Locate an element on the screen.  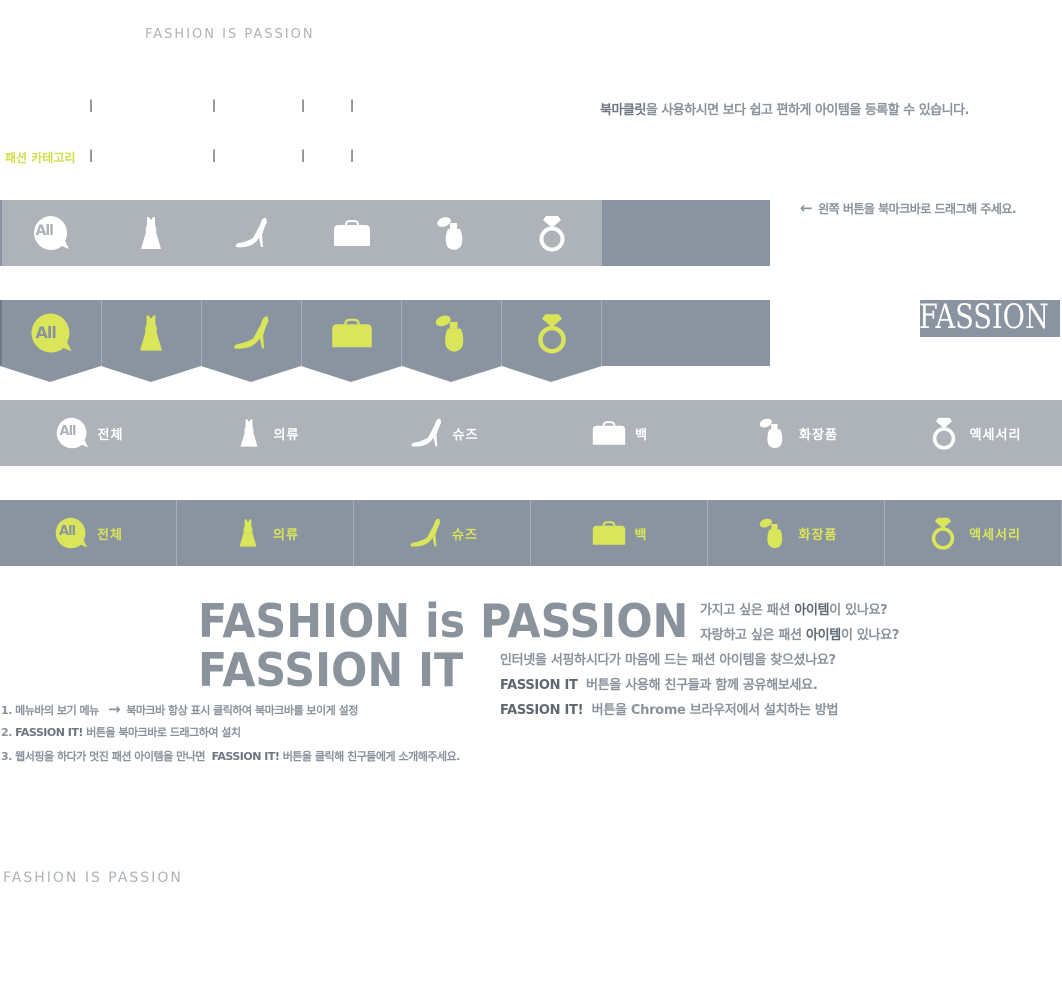
category-bar-normal: All is located at coordinates (385, 233).